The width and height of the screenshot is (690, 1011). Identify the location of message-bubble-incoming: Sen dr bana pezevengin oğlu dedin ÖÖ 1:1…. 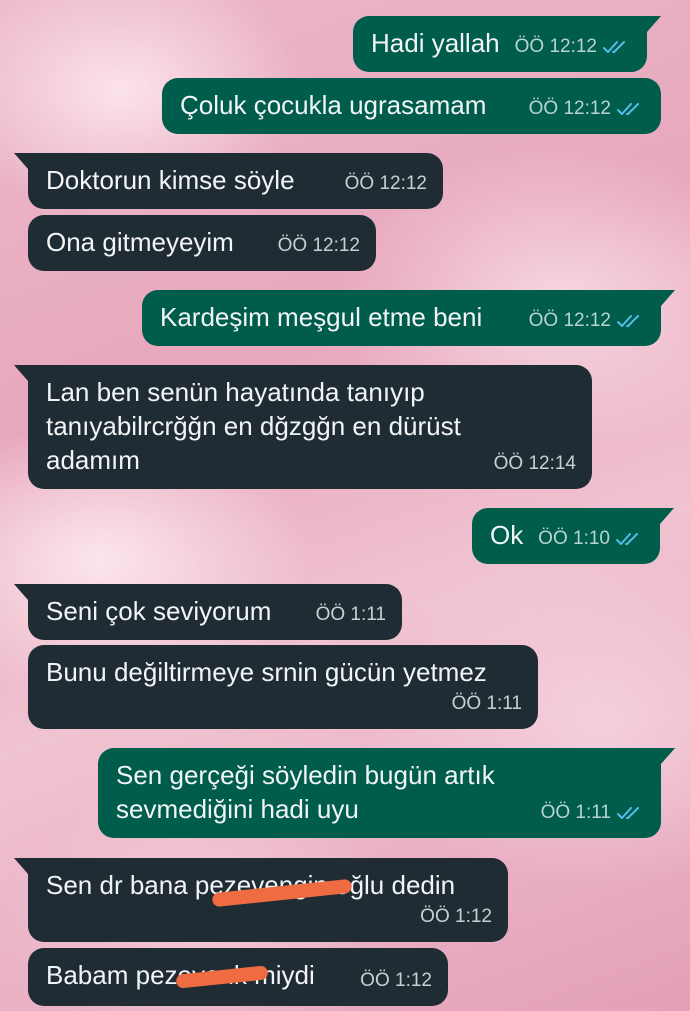
(261, 900).